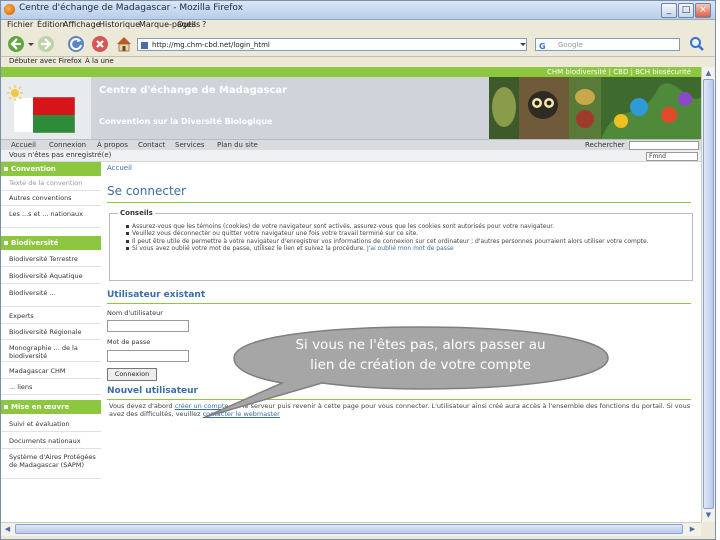 The height and width of the screenshot is (540, 720). I want to click on menu-help: ?, so click(204, 24).